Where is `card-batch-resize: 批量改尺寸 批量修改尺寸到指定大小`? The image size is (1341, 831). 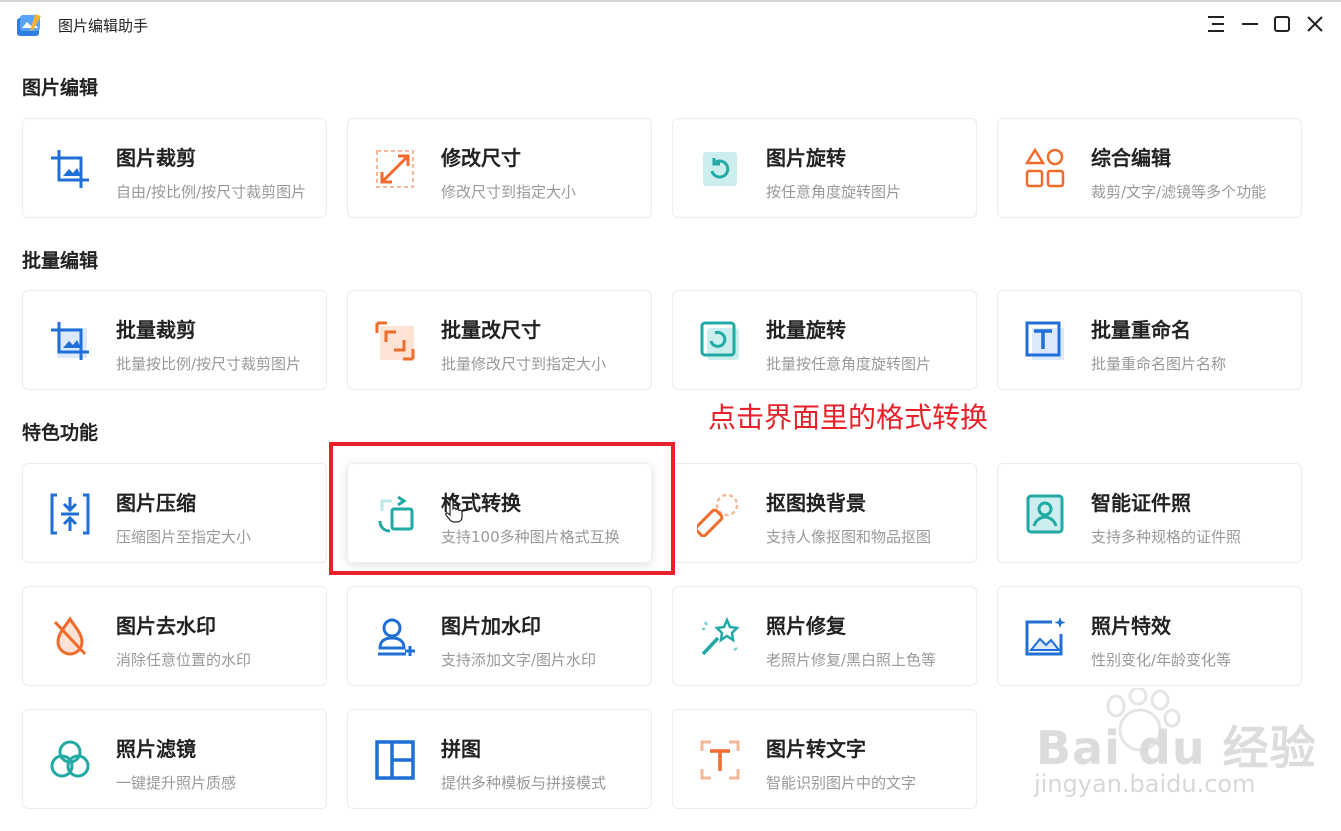 card-batch-resize: 批量改尺寸 批量修改尺寸到指定大小 is located at coordinates (499, 340).